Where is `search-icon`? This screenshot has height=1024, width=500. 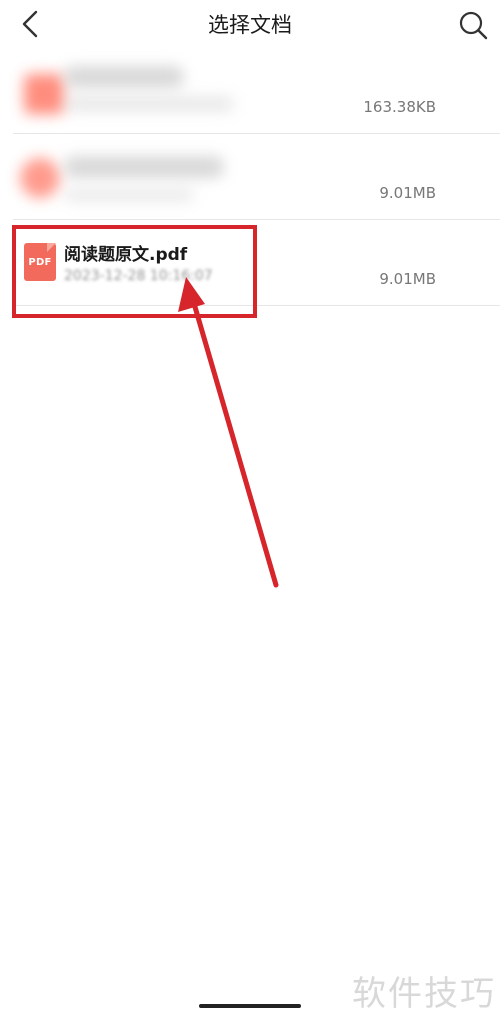 search-icon is located at coordinates (473, 25).